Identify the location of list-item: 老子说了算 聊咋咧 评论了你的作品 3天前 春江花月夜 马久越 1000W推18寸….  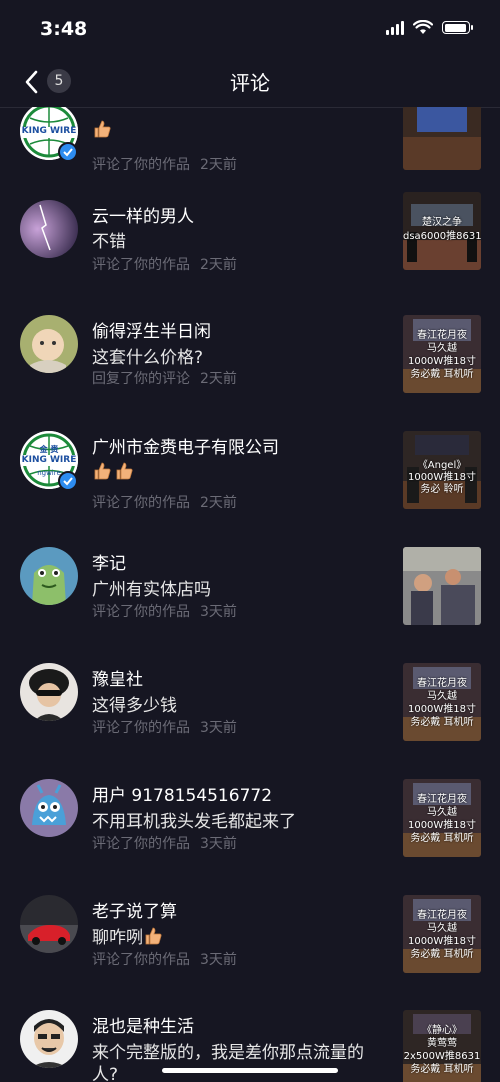
(250, 950).